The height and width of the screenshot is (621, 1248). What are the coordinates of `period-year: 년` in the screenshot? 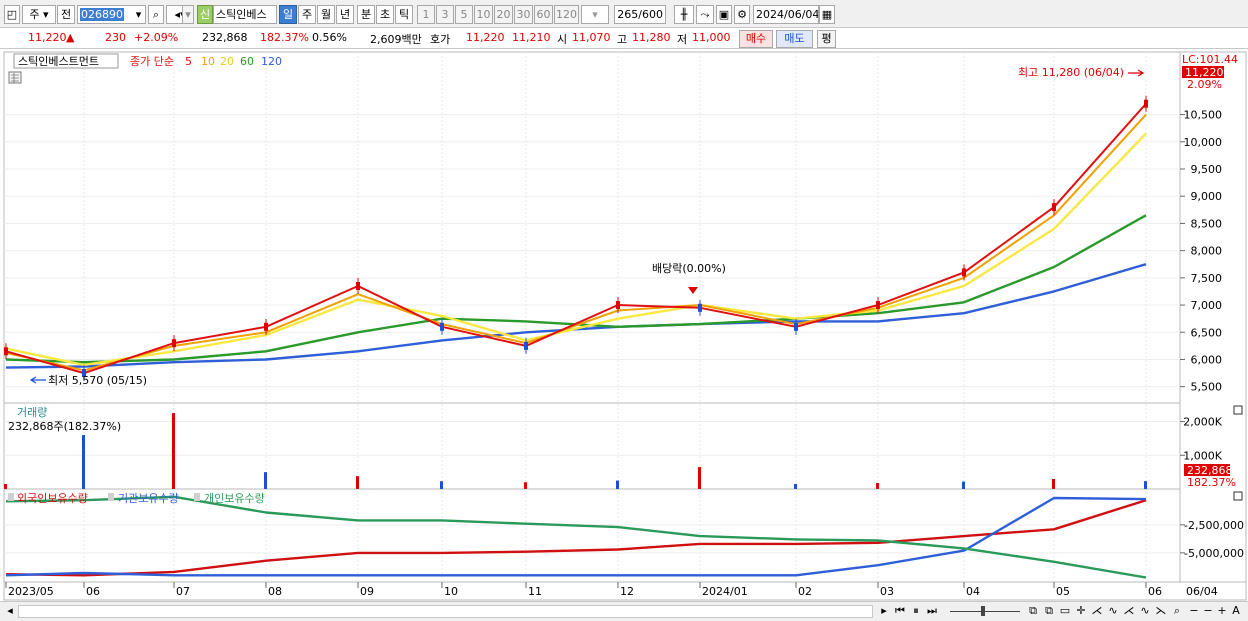 It's located at (345, 14).